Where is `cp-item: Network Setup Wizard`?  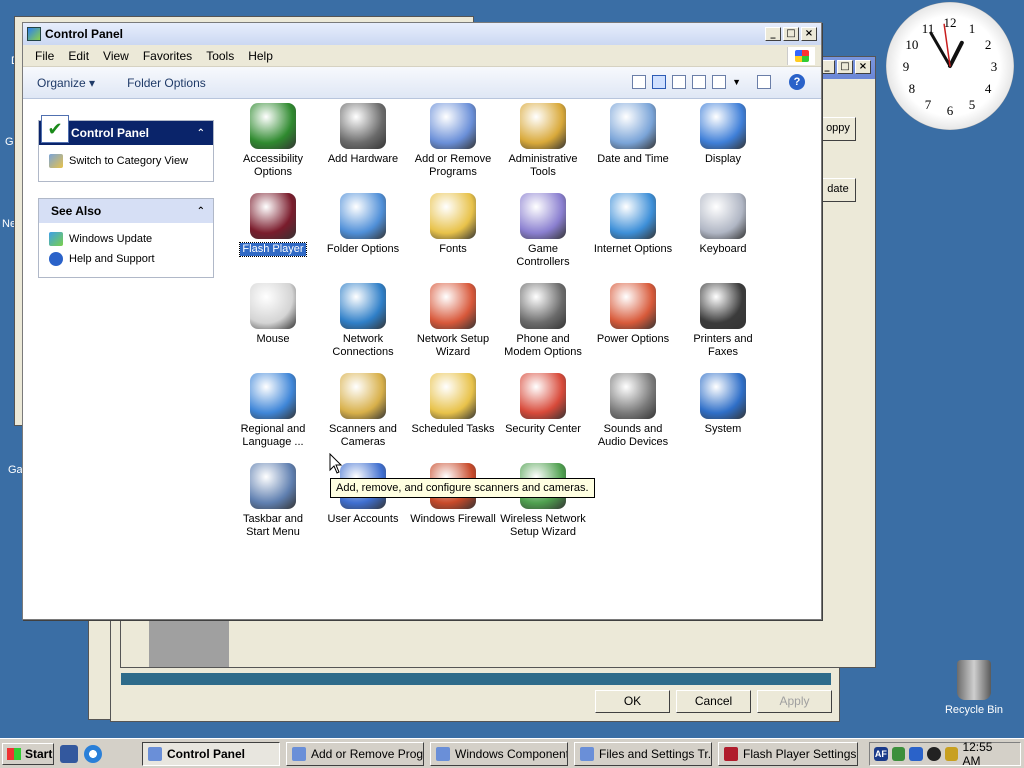
cp-item: Network Setup Wizard is located at coordinates (453, 321).